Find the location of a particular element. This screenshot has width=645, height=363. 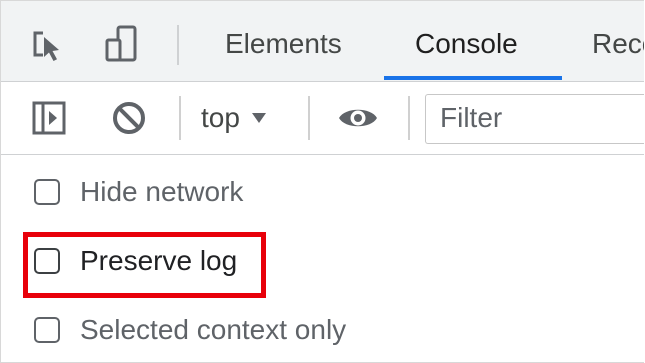

caret-down-icon is located at coordinates (258, 118).